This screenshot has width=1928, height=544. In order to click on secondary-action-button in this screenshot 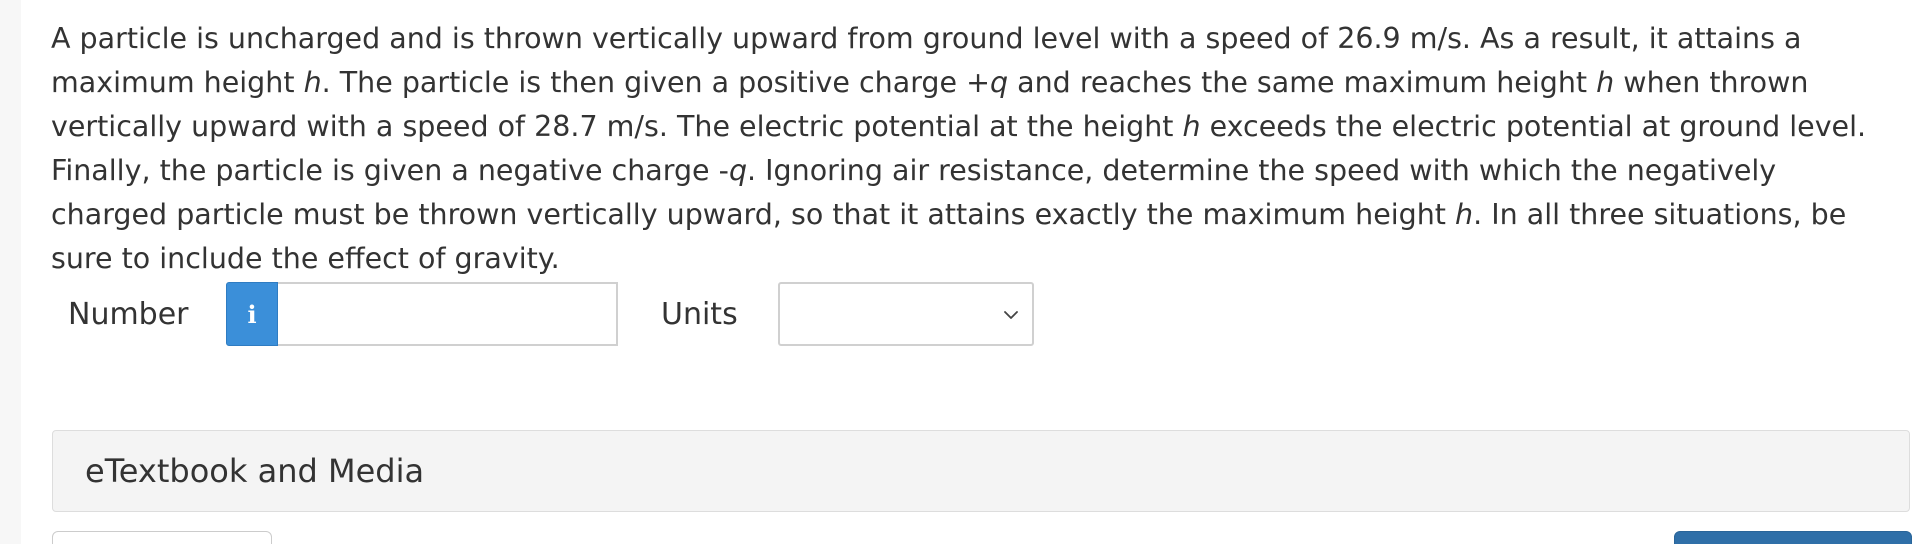, I will do `click(162, 537)`.